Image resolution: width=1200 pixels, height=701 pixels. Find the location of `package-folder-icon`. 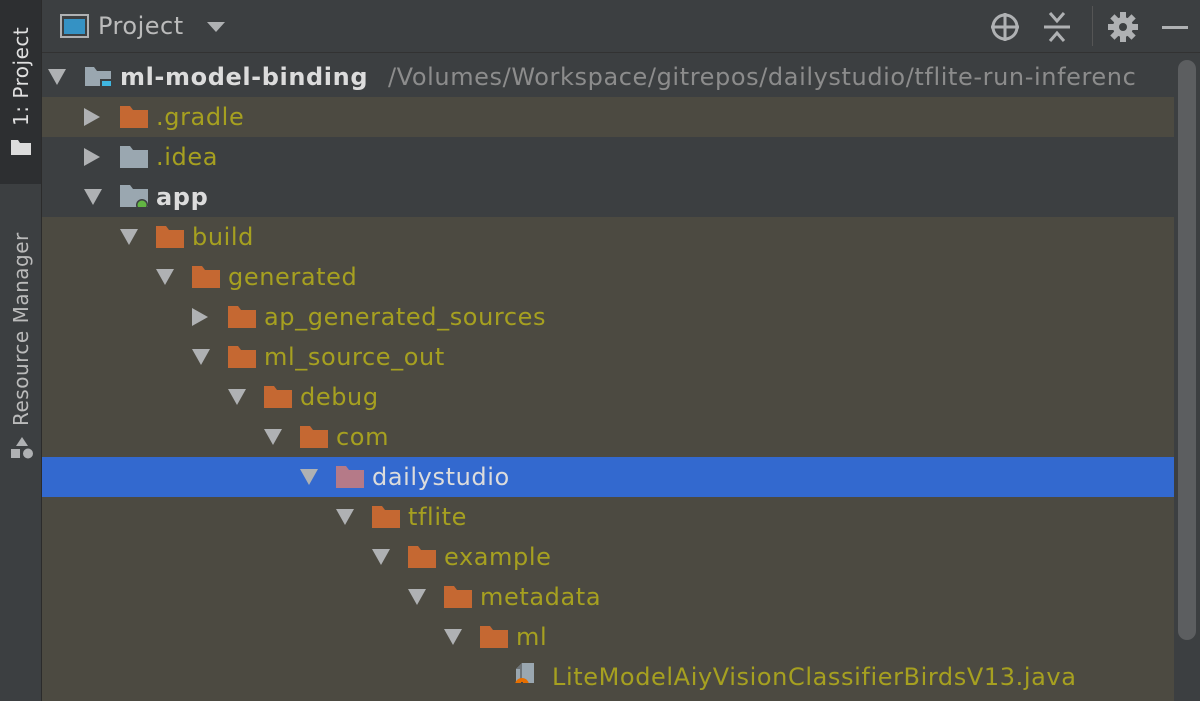

package-folder-icon is located at coordinates (350, 477).